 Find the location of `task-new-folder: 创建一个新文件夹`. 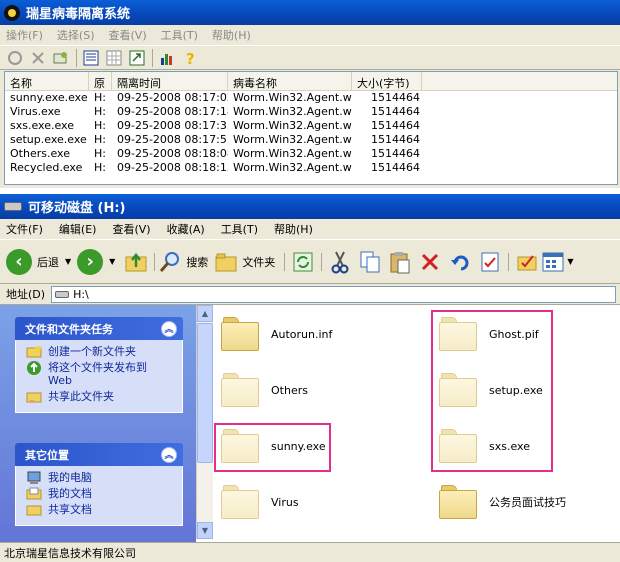

task-new-folder: 创建一个新文件夹 is located at coordinates (104, 351).